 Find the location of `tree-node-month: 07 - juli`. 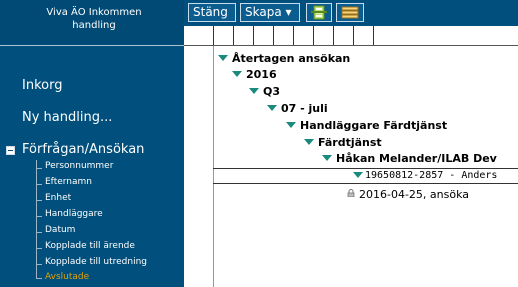

tree-node-month: 07 - juli is located at coordinates (297, 108).